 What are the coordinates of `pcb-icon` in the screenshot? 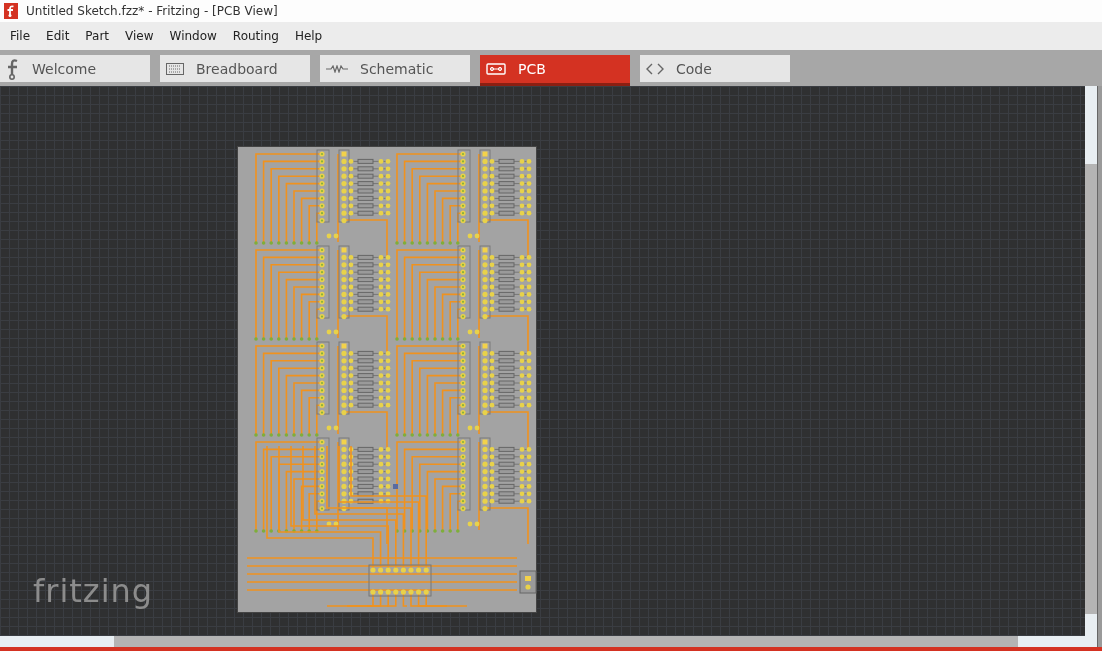 It's located at (496, 69).